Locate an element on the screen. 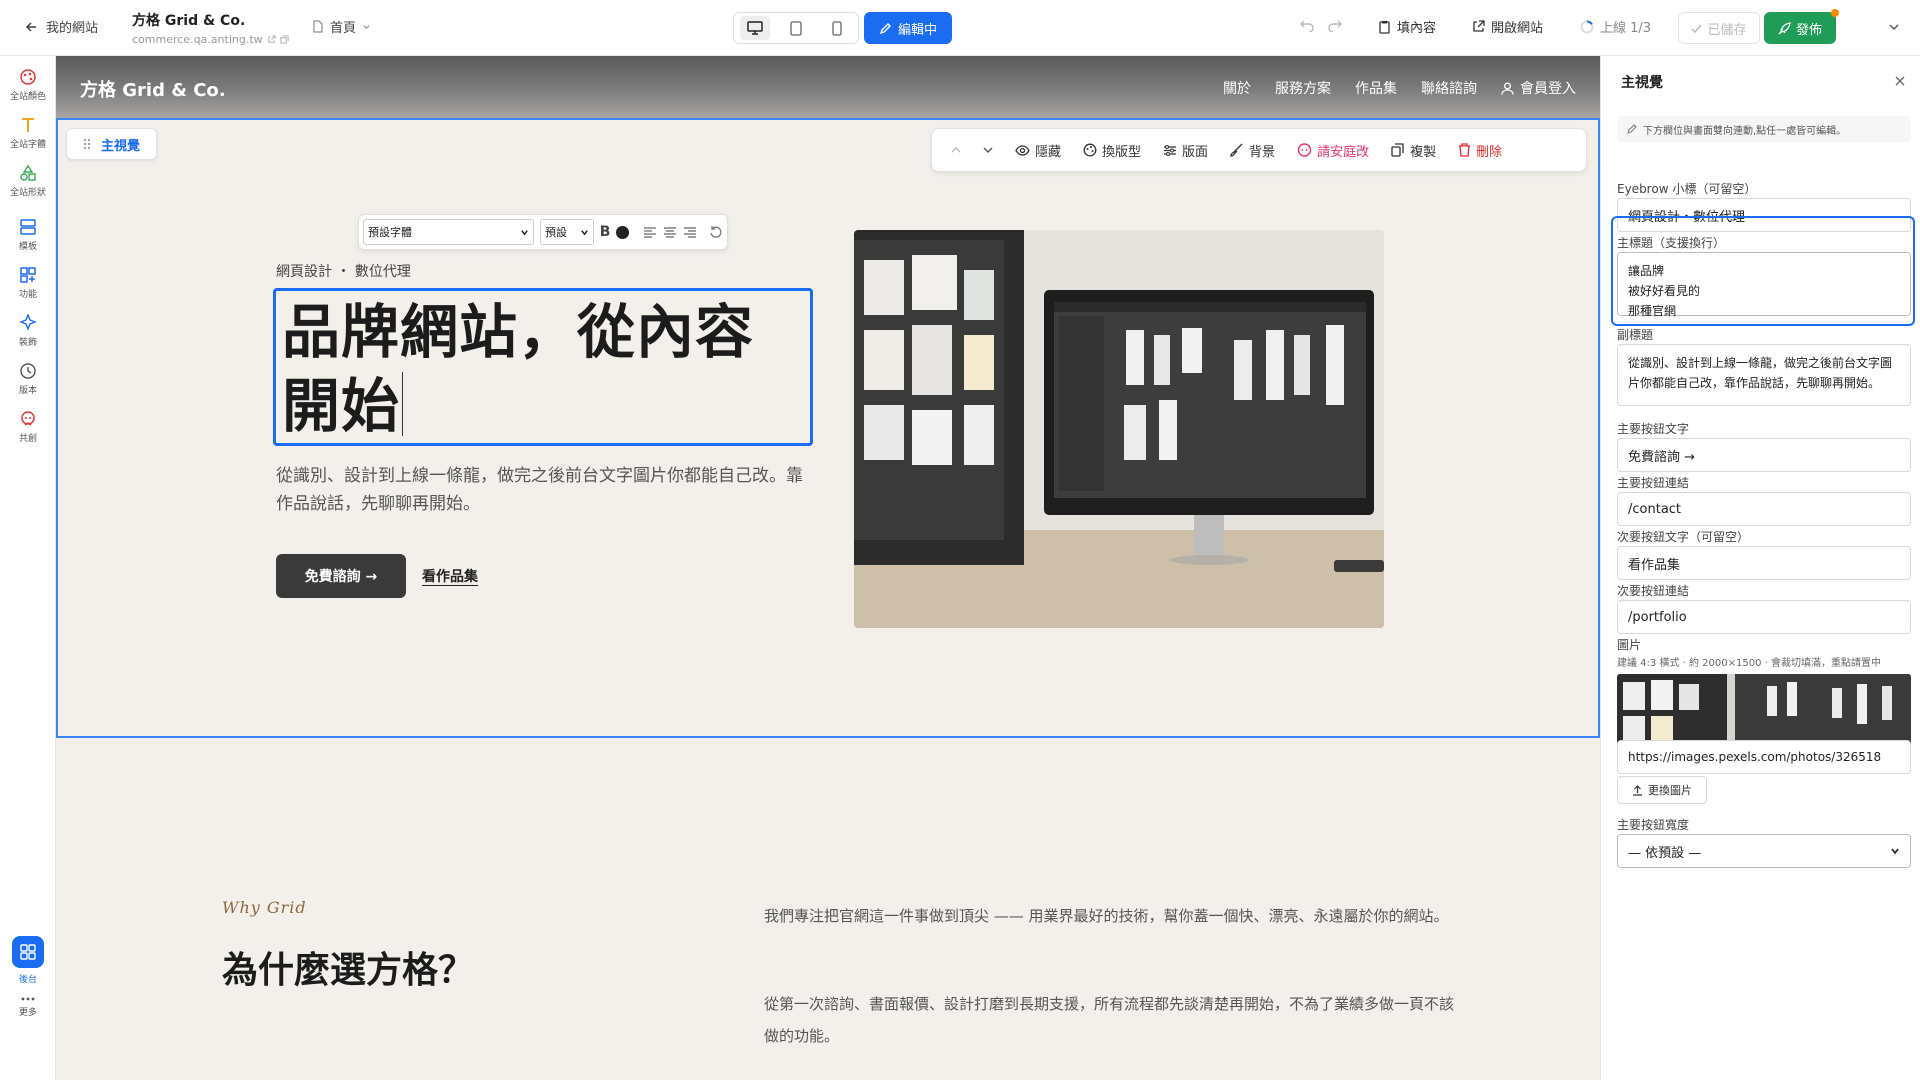 The width and height of the screenshot is (1920, 1080). cta2-text-field: 看作品集 is located at coordinates (1764, 563).